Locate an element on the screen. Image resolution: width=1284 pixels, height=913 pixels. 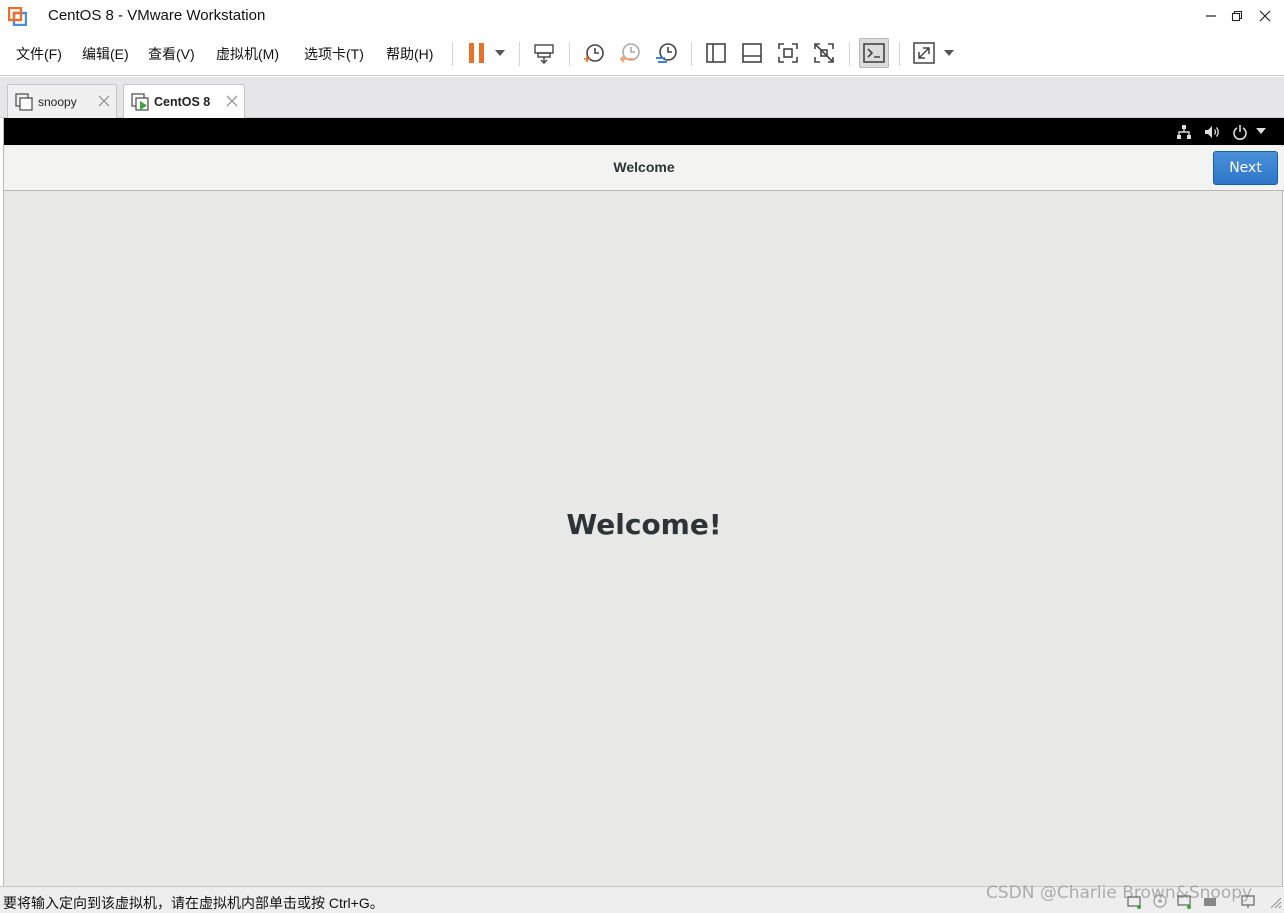
menu-view: 查看(V) is located at coordinates (171, 54).